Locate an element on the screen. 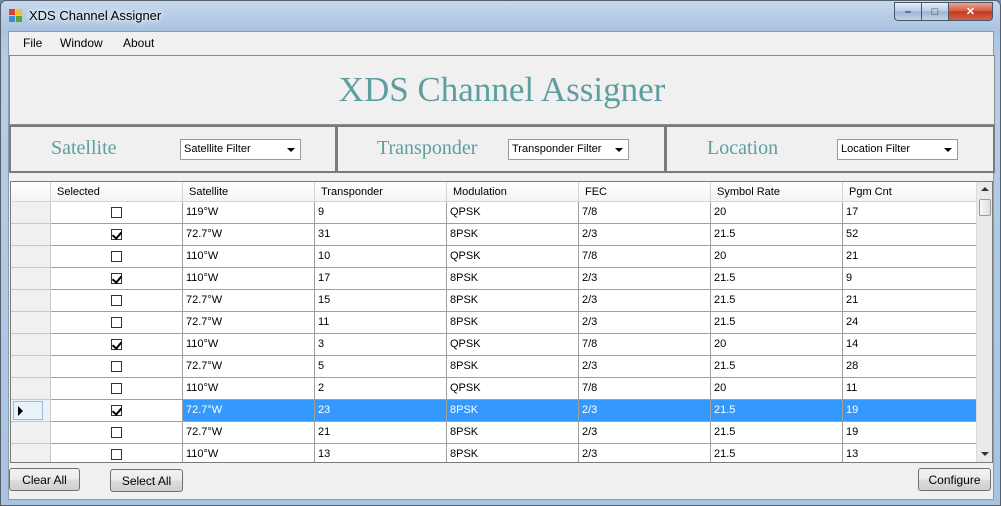 This screenshot has width=1001, height=506. transponder-cell: 31 is located at coordinates (381, 235).